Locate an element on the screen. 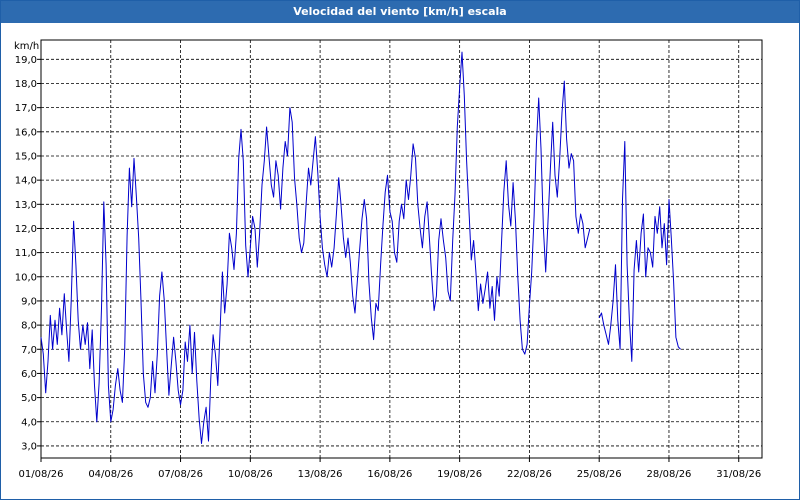  y-tick-label: 6,0 is located at coordinates (29, 374).